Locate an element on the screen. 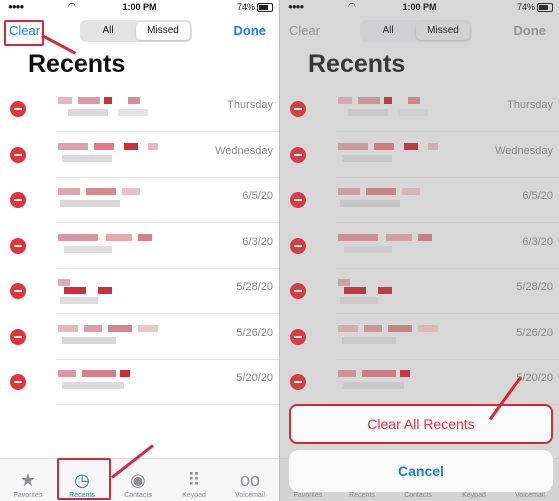  clear-highlight is located at coordinates (24, 33).